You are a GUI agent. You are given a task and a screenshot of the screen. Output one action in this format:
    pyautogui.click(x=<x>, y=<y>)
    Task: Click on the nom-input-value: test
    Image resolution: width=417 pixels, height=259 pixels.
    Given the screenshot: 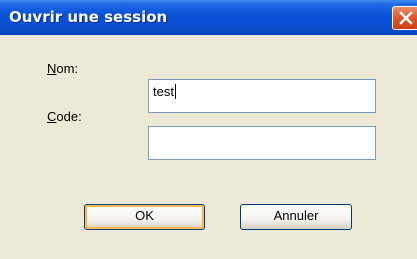 What is the action you would take?
    pyautogui.click(x=163, y=91)
    